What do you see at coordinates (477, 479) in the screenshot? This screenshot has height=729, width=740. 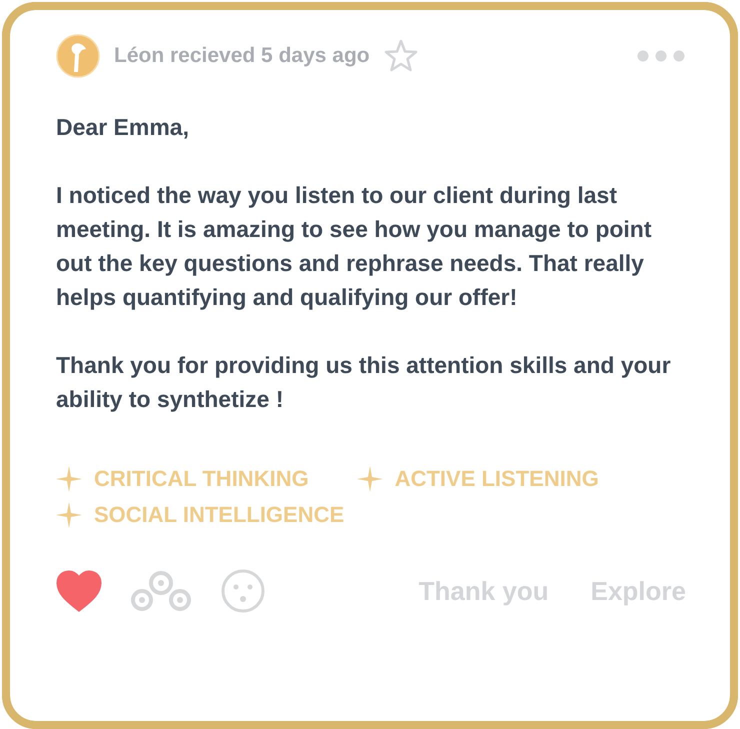 I see `skill-tag: ACTIVE LISTENING` at bounding box center [477, 479].